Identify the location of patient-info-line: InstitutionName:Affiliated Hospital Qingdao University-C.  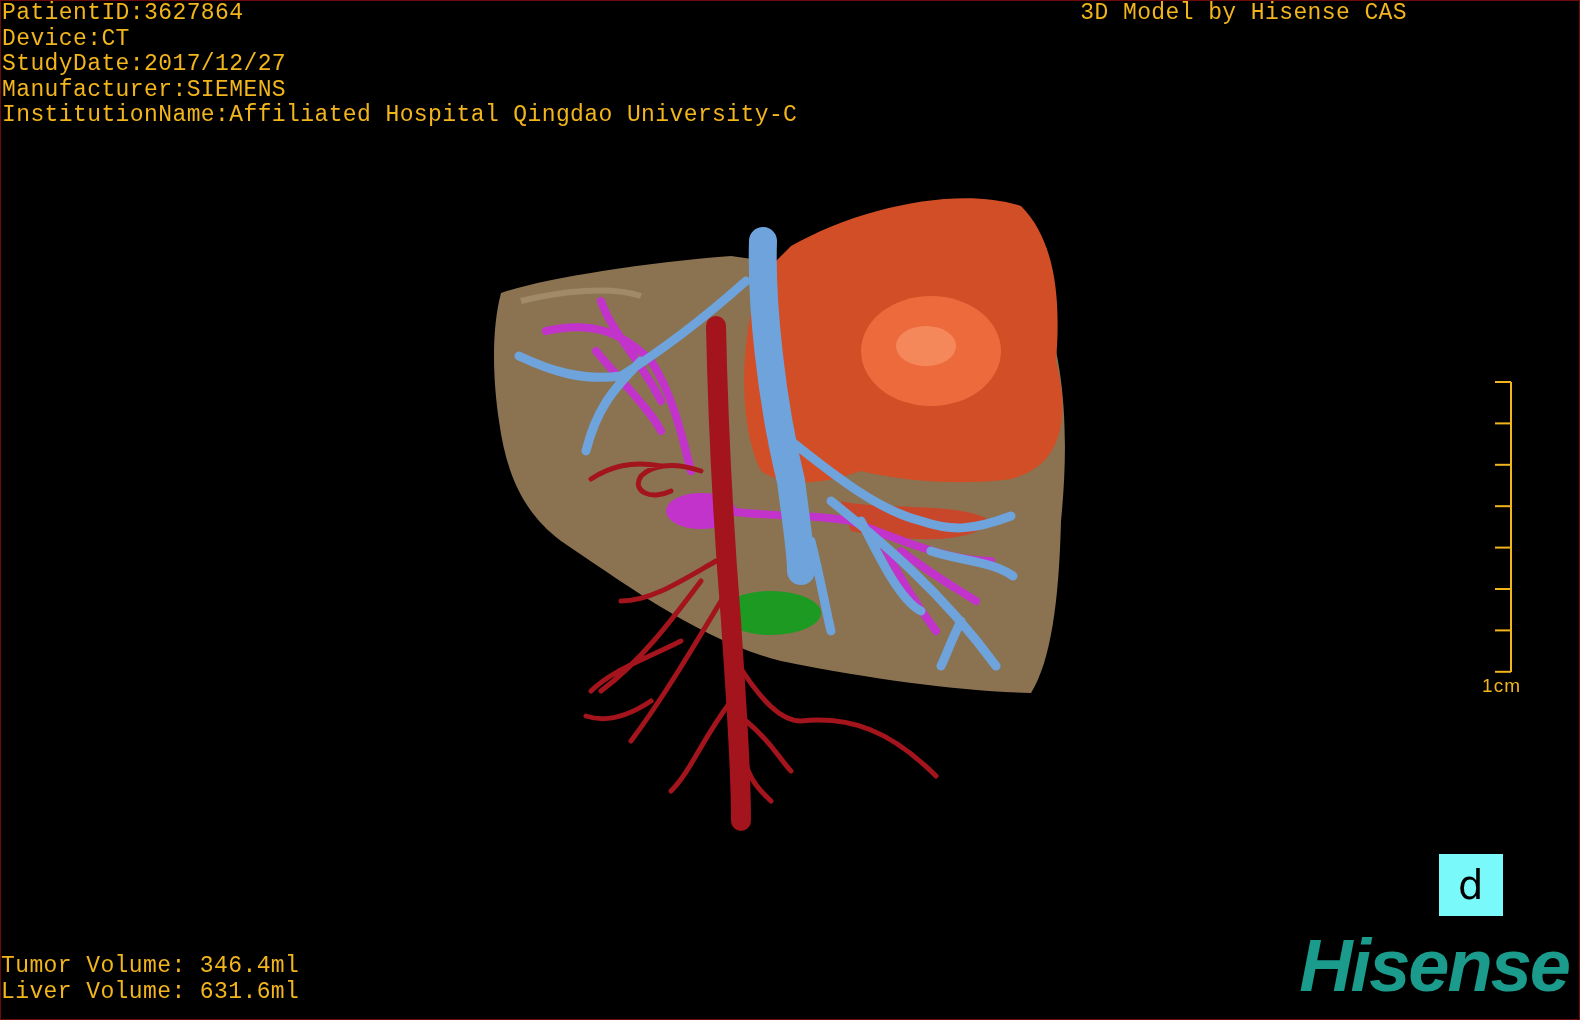
(400, 116).